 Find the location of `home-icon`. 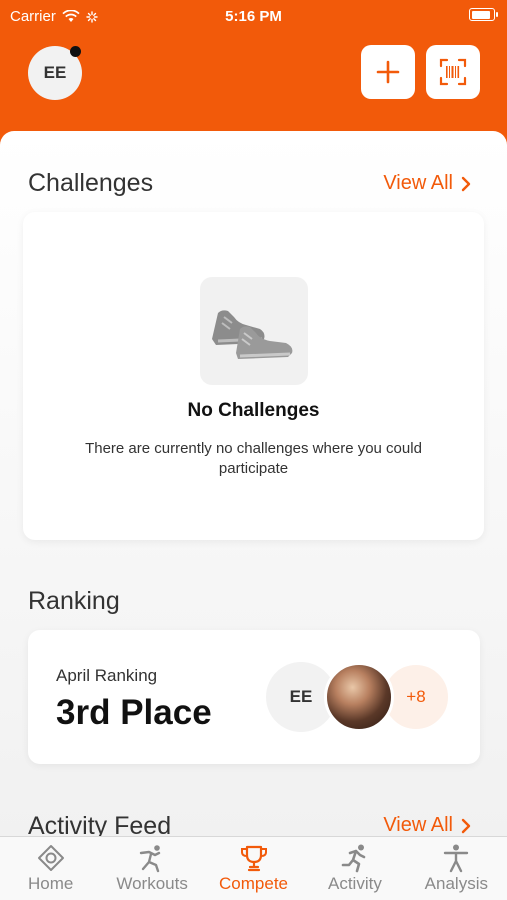

home-icon is located at coordinates (50, 858).